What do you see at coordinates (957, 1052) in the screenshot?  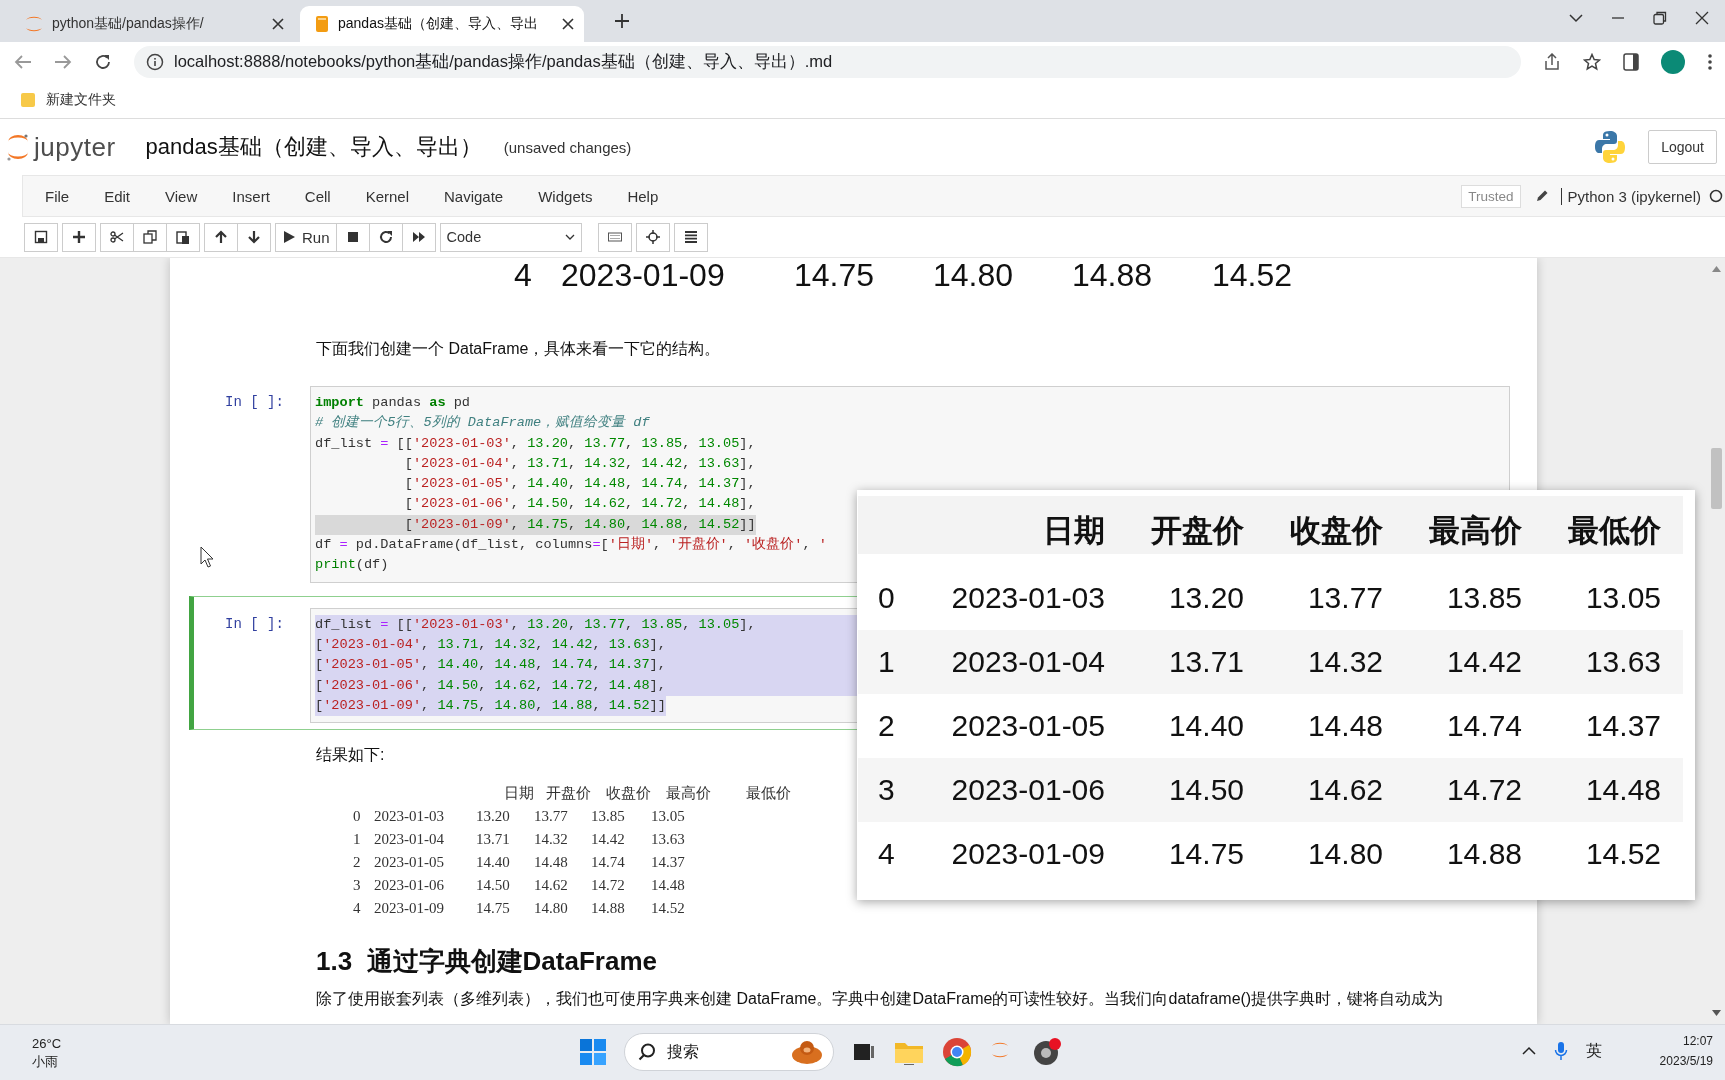 I see `chrome-icon` at bounding box center [957, 1052].